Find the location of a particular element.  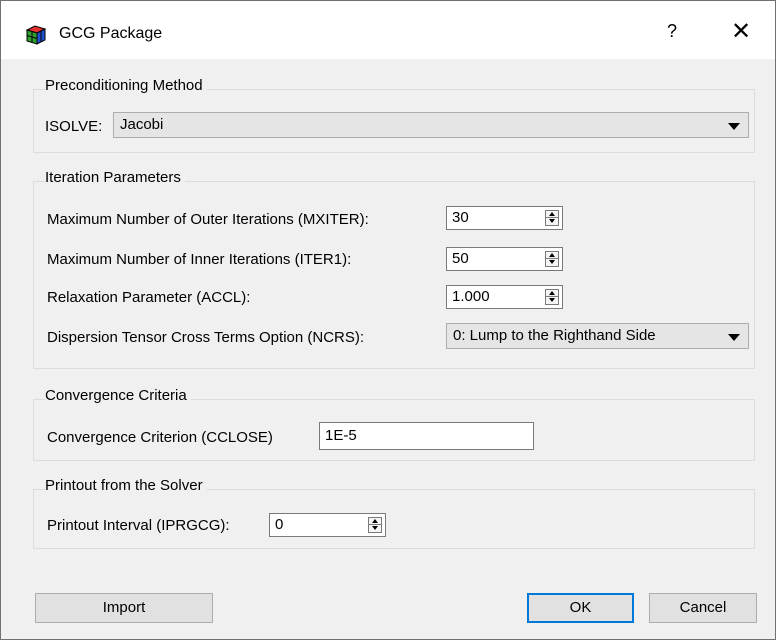

cclose-input: 1E-5 is located at coordinates (426, 436).